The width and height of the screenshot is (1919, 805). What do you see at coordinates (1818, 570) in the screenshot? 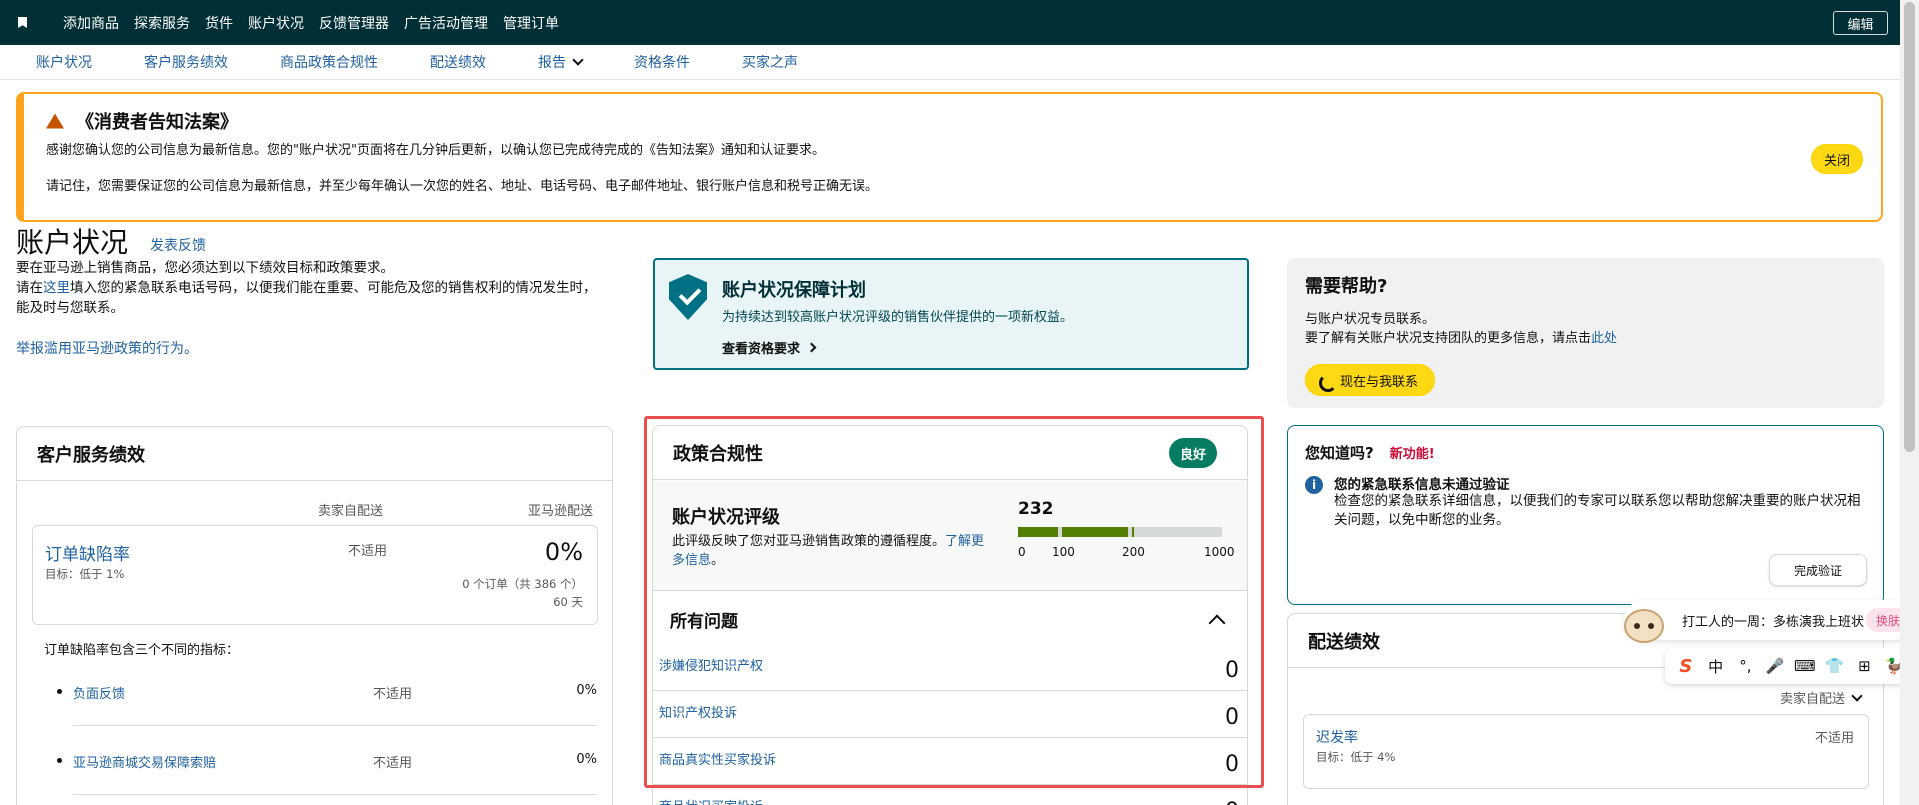
I see `complete-verification-button: 完成验证` at bounding box center [1818, 570].